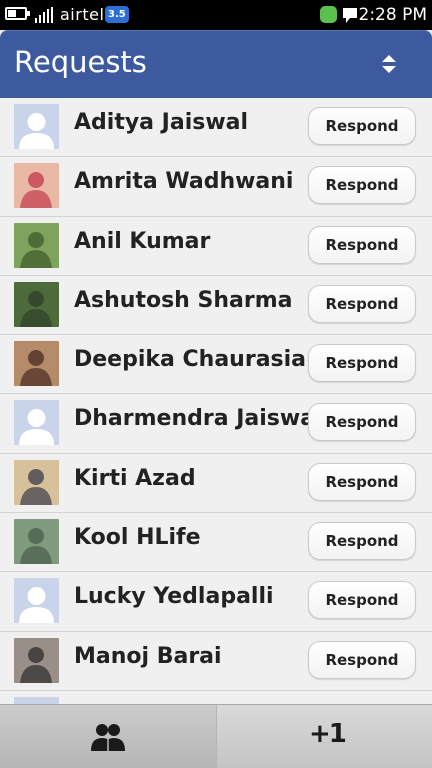 The image size is (432, 768). Describe the element at coordinates (46, 15) in the screenshot. I see `signal-icon` at that location.